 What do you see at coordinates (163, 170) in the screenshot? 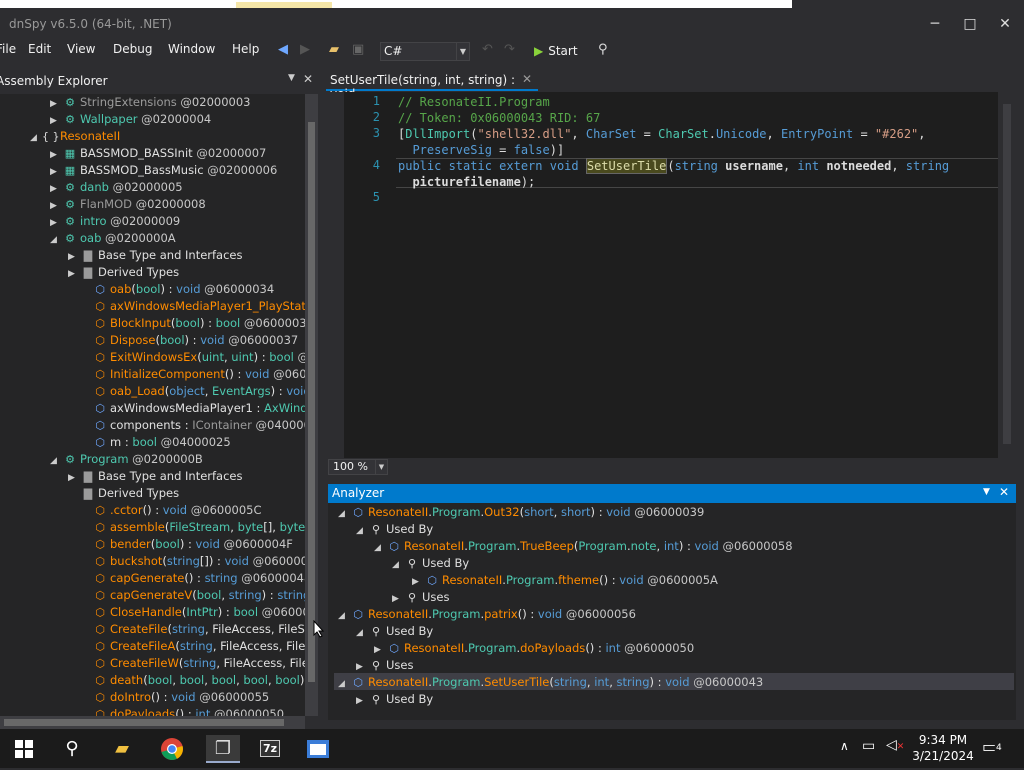
I see `tree-row: ▶ ▦ BASSMOD_BassMusic @02000006` at bounding box center [163, 170].